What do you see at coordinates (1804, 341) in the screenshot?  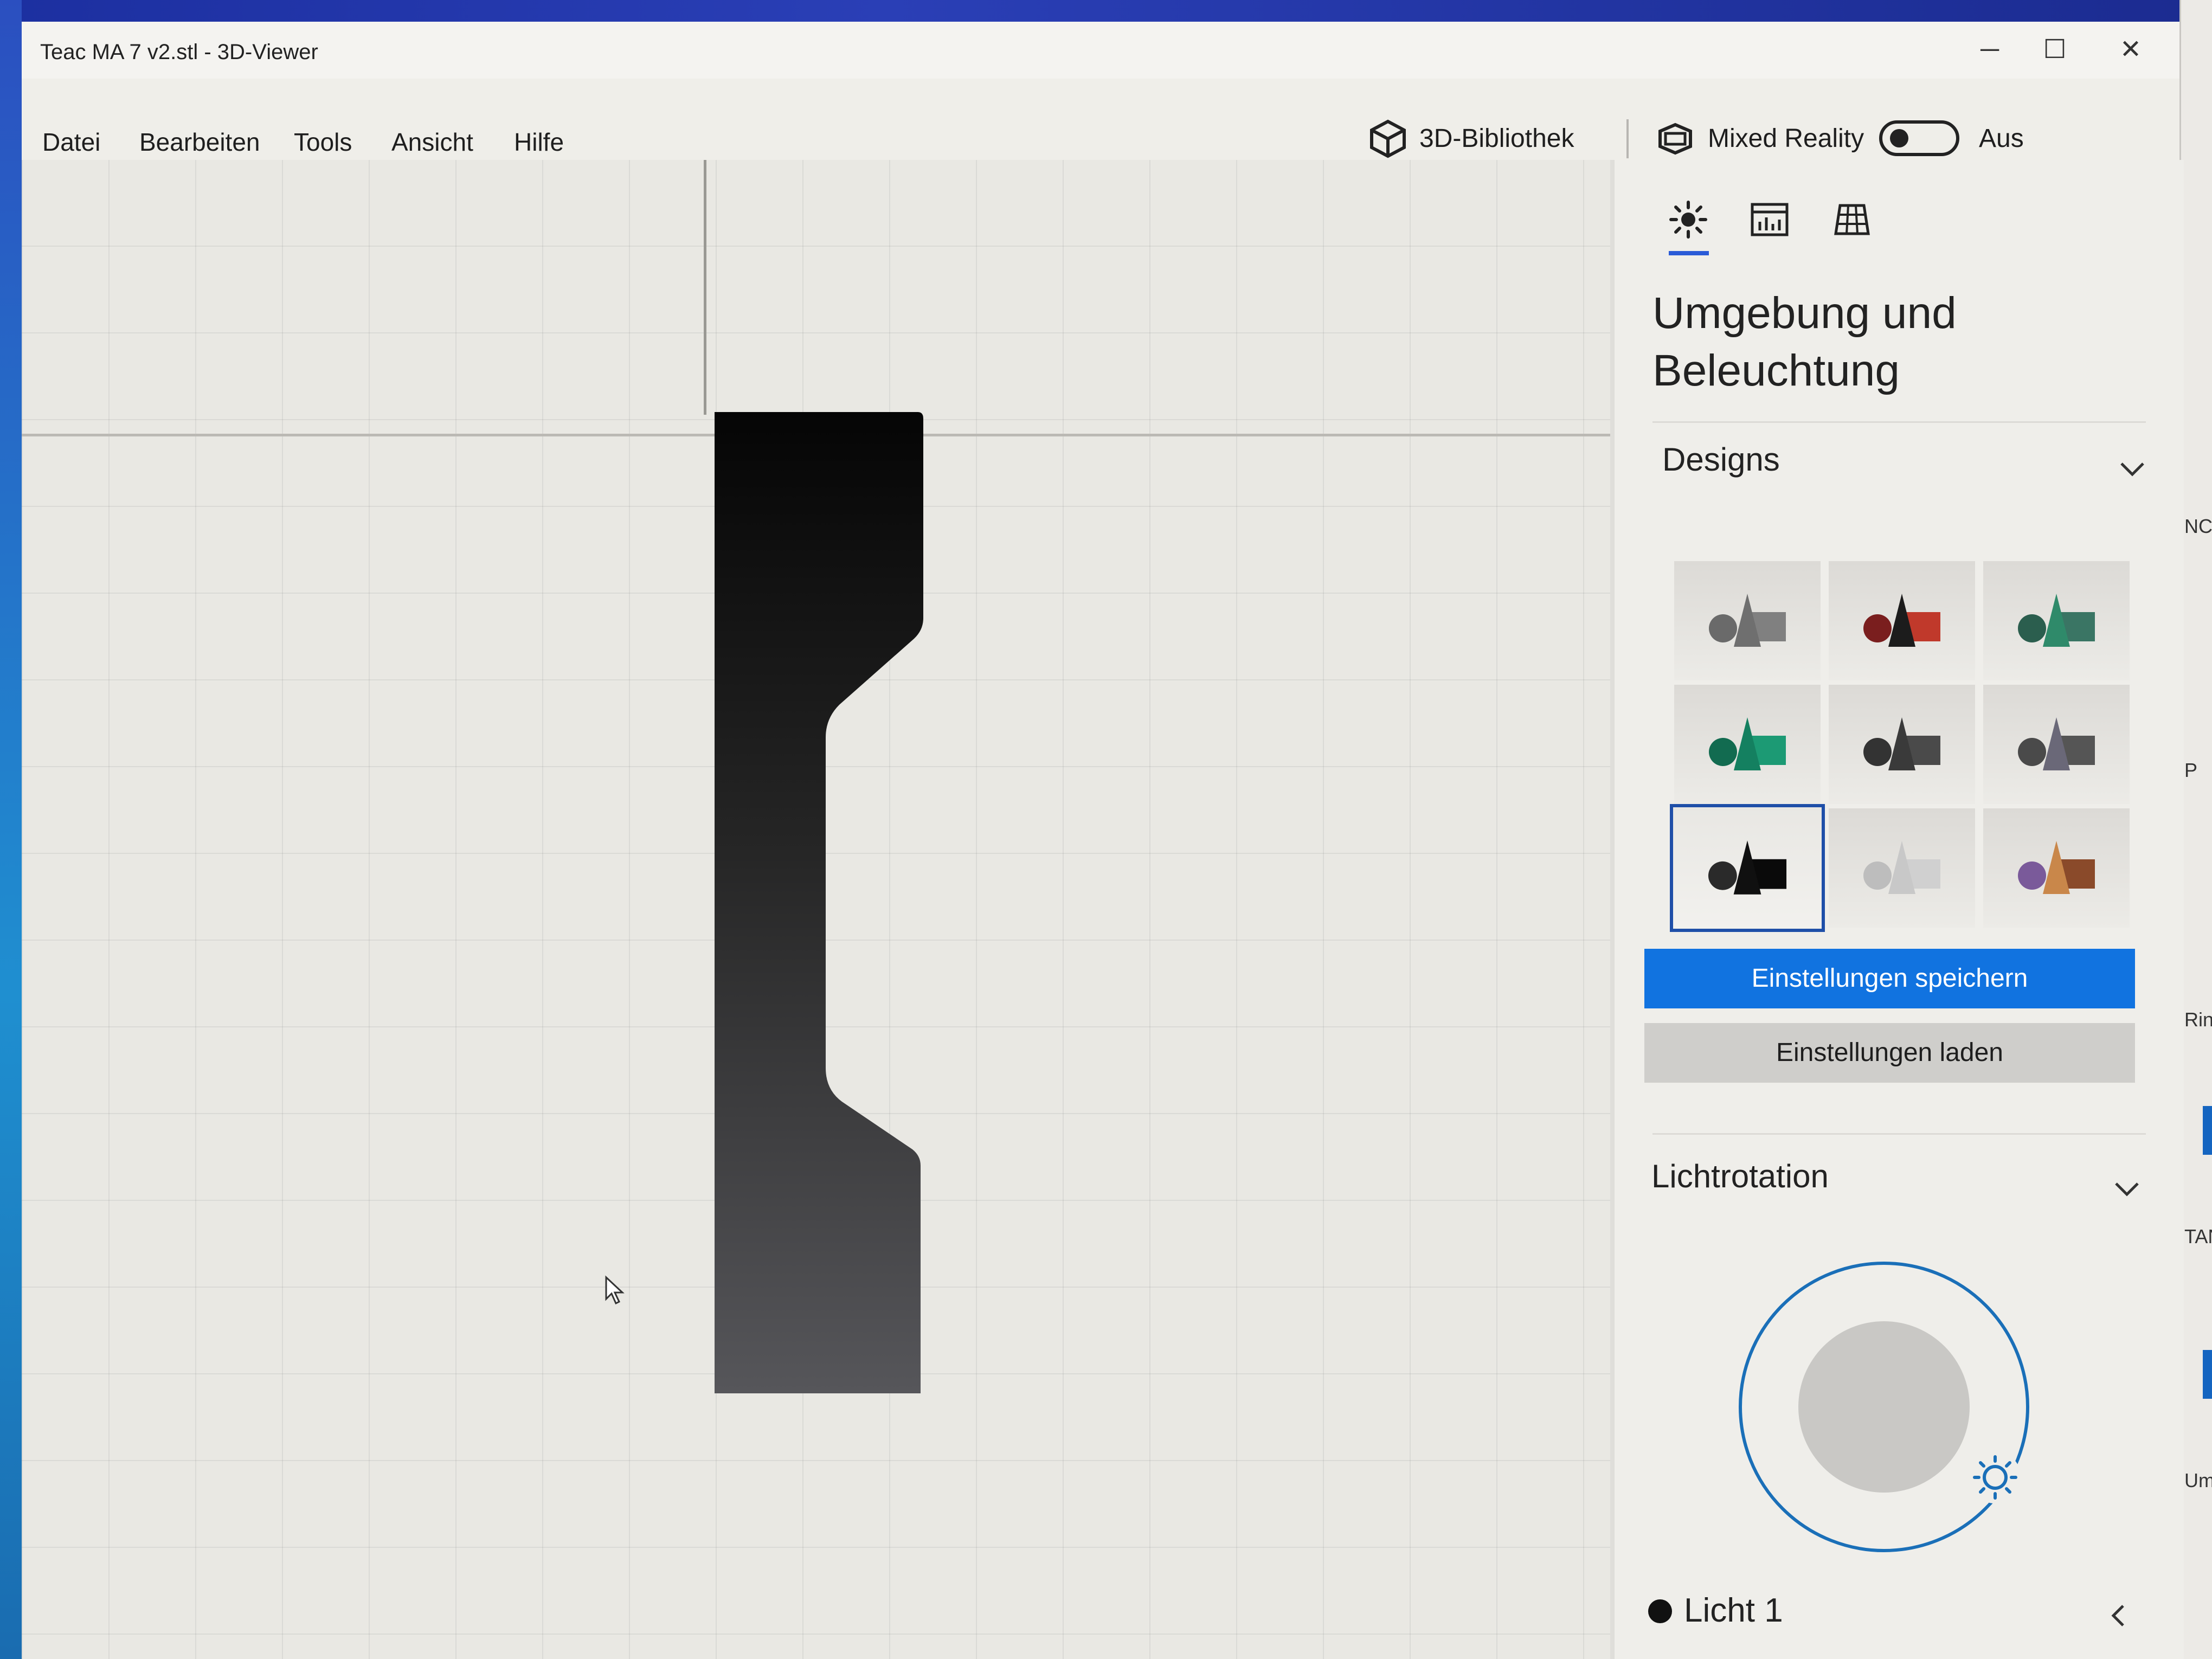 I see `panel-heading: Umgebung und Beleuchtung` at bounding box center [1804, 341].